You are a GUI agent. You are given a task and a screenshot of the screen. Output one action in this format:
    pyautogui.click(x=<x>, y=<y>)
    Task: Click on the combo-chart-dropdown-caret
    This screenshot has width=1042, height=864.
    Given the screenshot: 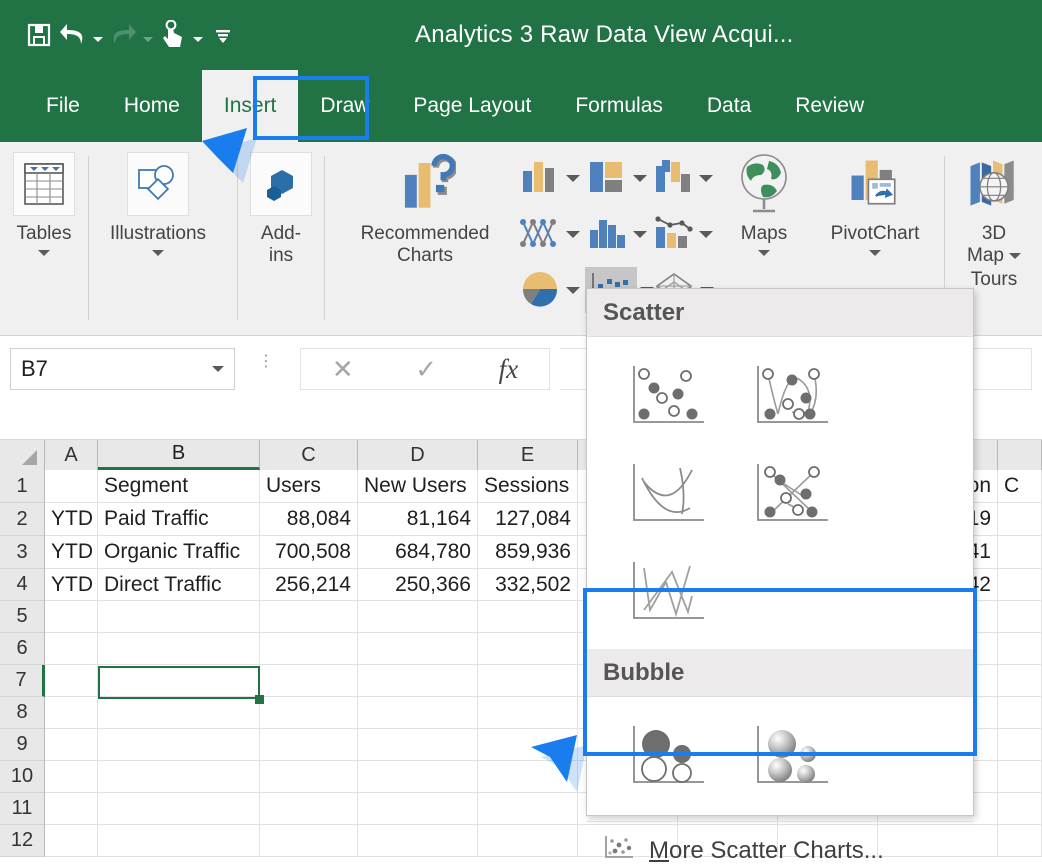 What is the action you would take?
    pyautogui.click(x=706, y=234)
    